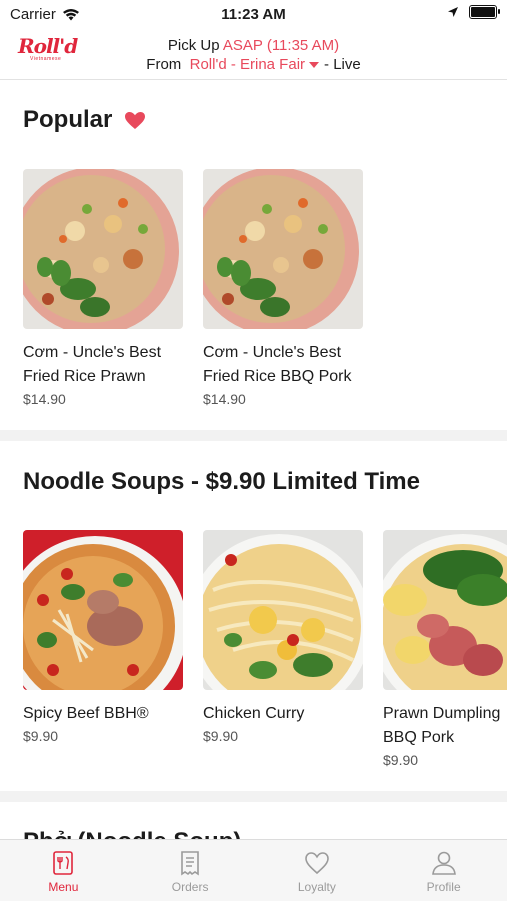 The width and height of the screenshot is (507, 901). Describe the element at coordinates (314, 64) in the screenshot. I see `chevron-down-icon` at that location.